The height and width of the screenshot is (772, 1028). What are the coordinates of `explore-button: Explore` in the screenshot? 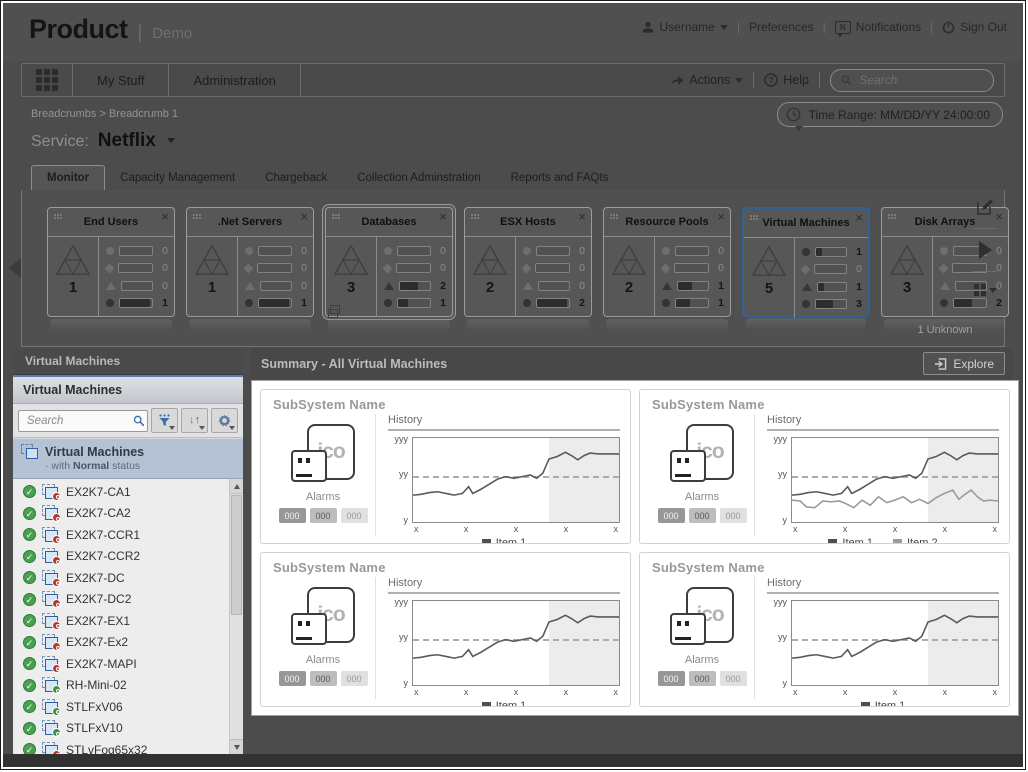 It's located at (964, 363).